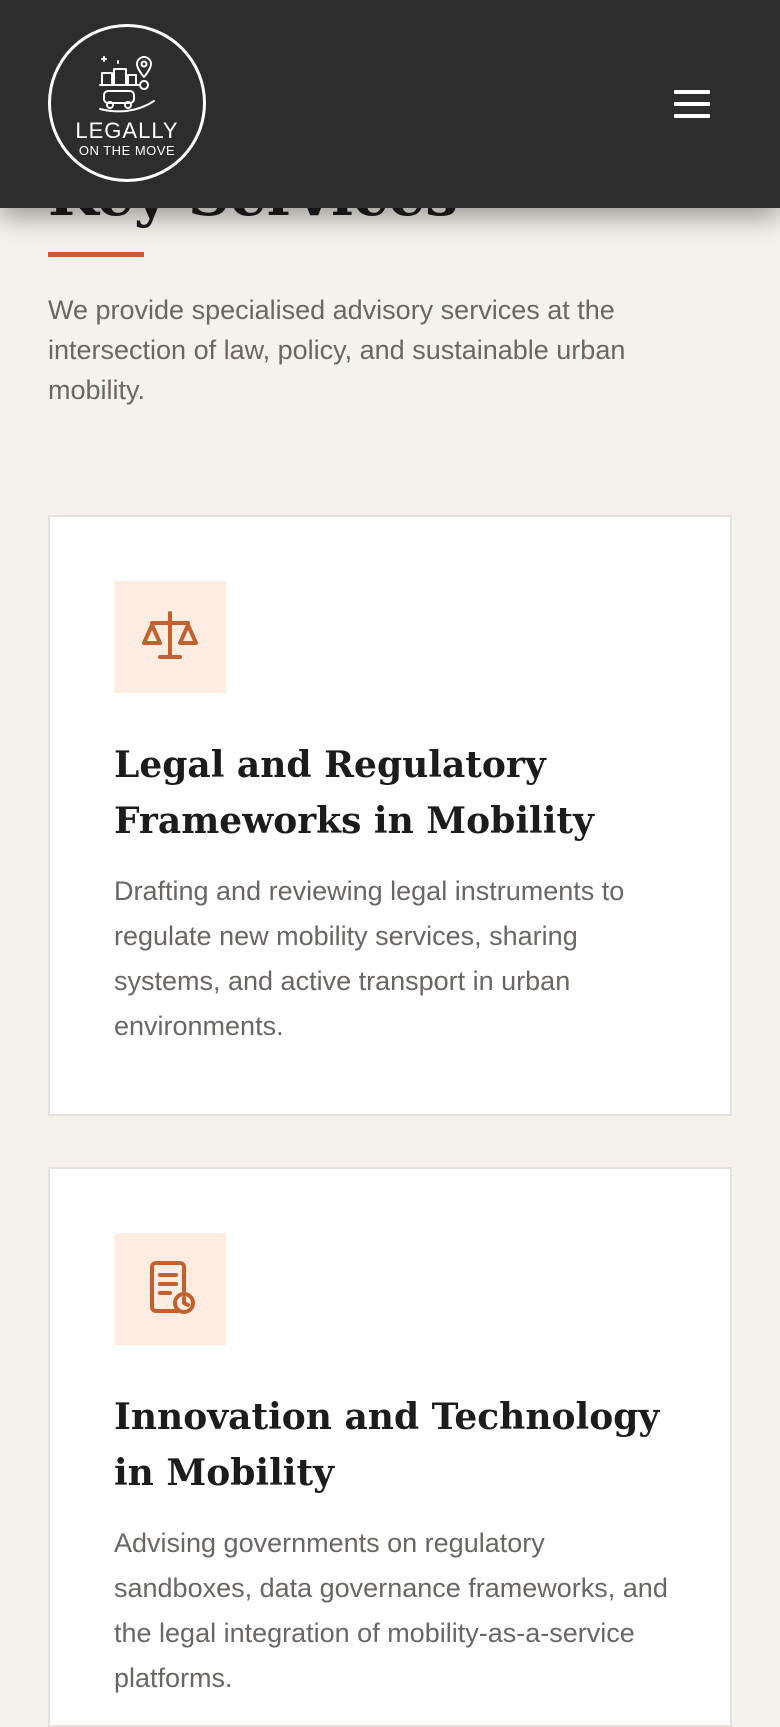 The image size is (780, 1727). What do you see at coordinates (170, 637) in the screenshot?
I see `scales-of-justice-icon` at bounding box center [170, 637].